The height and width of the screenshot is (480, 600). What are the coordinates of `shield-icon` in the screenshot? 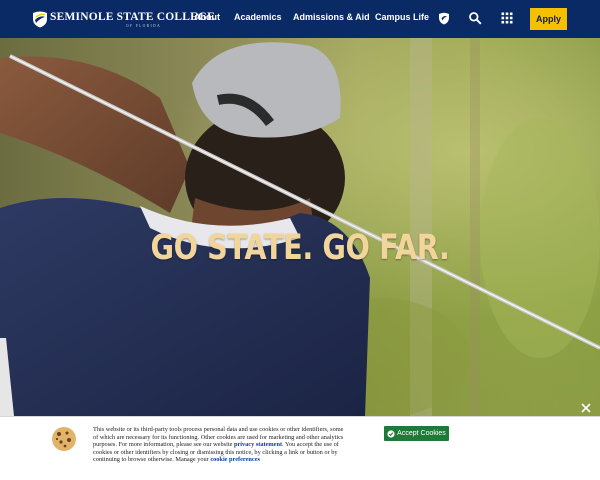 It's located at (444, 18).